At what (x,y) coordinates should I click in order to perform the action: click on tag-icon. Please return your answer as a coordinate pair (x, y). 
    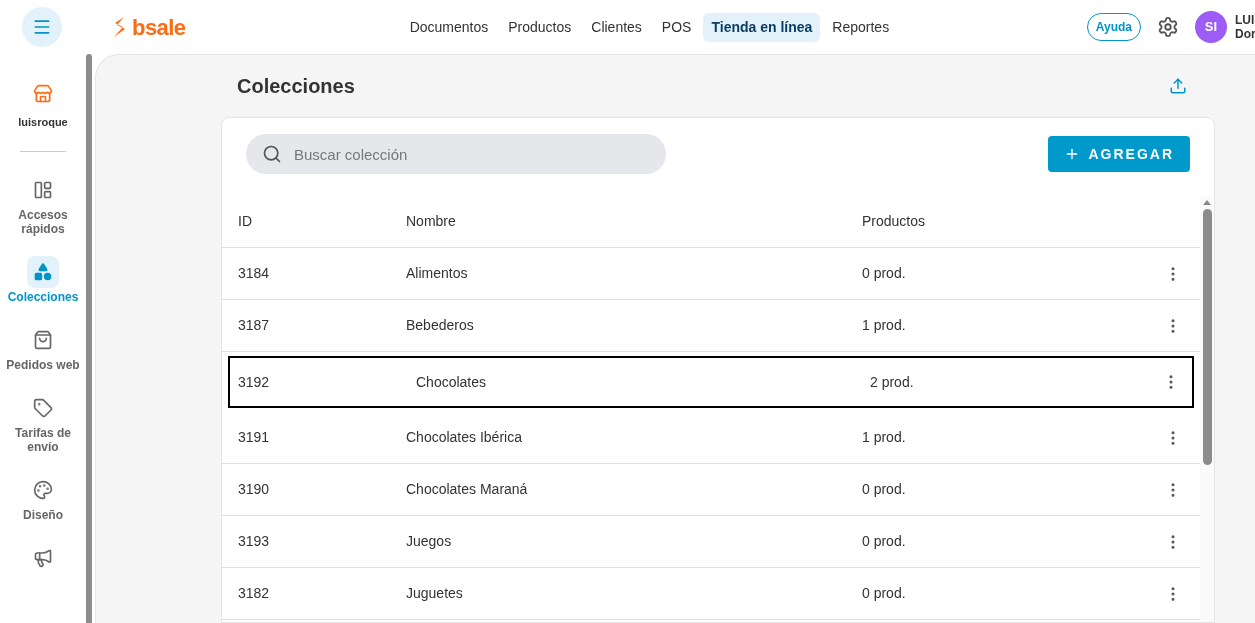
    Looking at the image, I should click on (43, 407).